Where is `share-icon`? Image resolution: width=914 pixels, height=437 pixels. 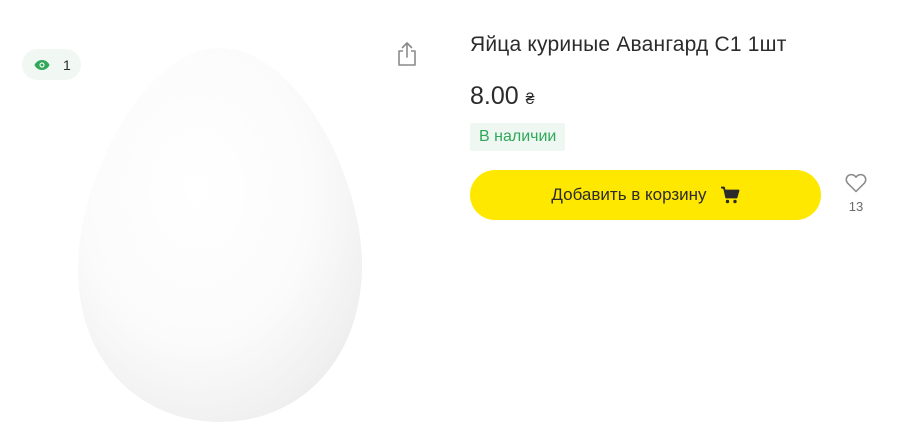
share-icon is located at coordinates (407, 54).